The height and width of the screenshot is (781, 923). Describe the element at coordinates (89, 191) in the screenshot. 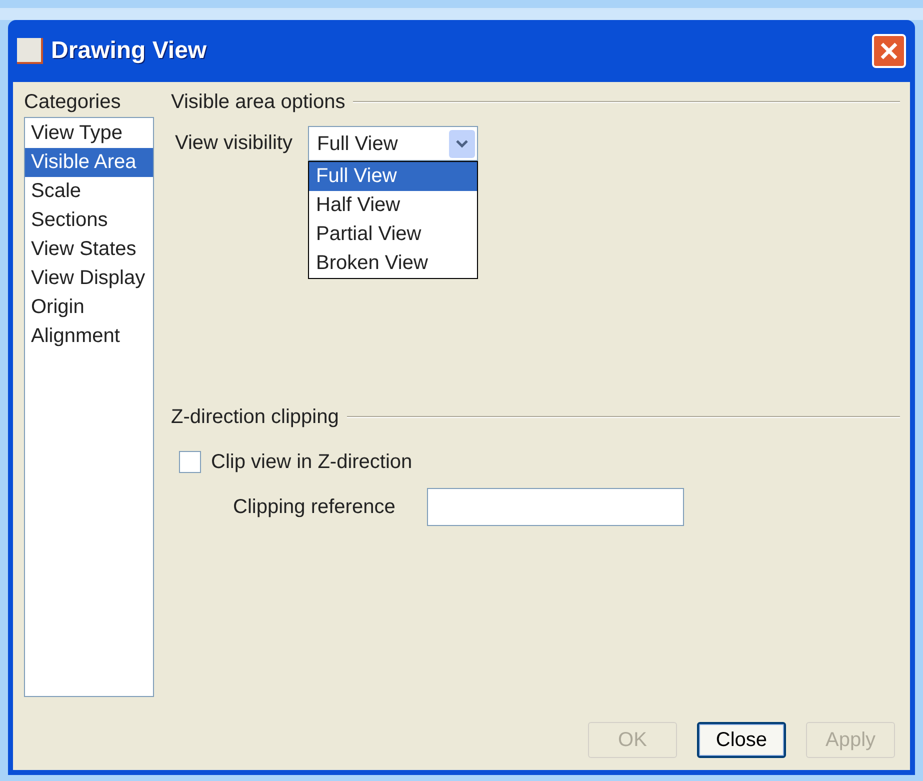

I see `category-item: Scale` at that location.